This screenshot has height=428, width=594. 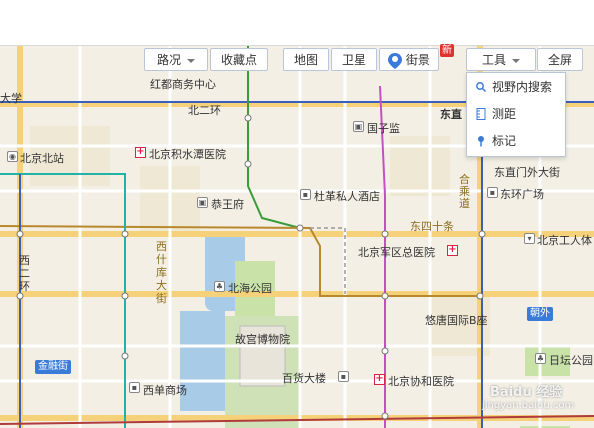 I want to click on map-label-xiehe-hospital: 北京协和医院, so click(x=421, y=381).